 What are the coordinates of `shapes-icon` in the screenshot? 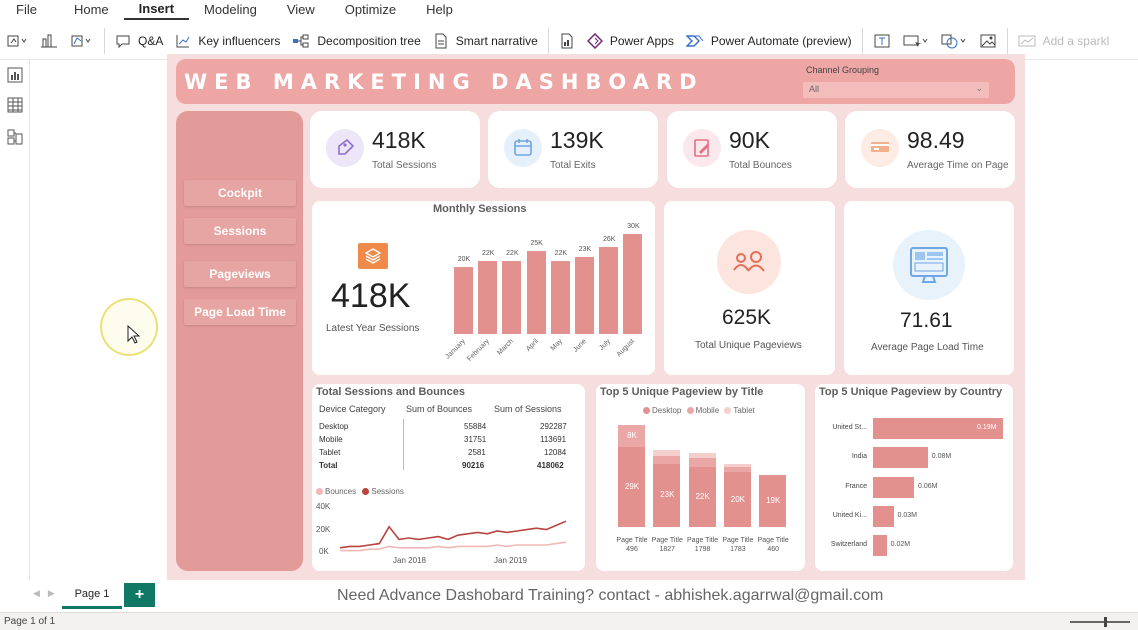 It's located at (953, 41).